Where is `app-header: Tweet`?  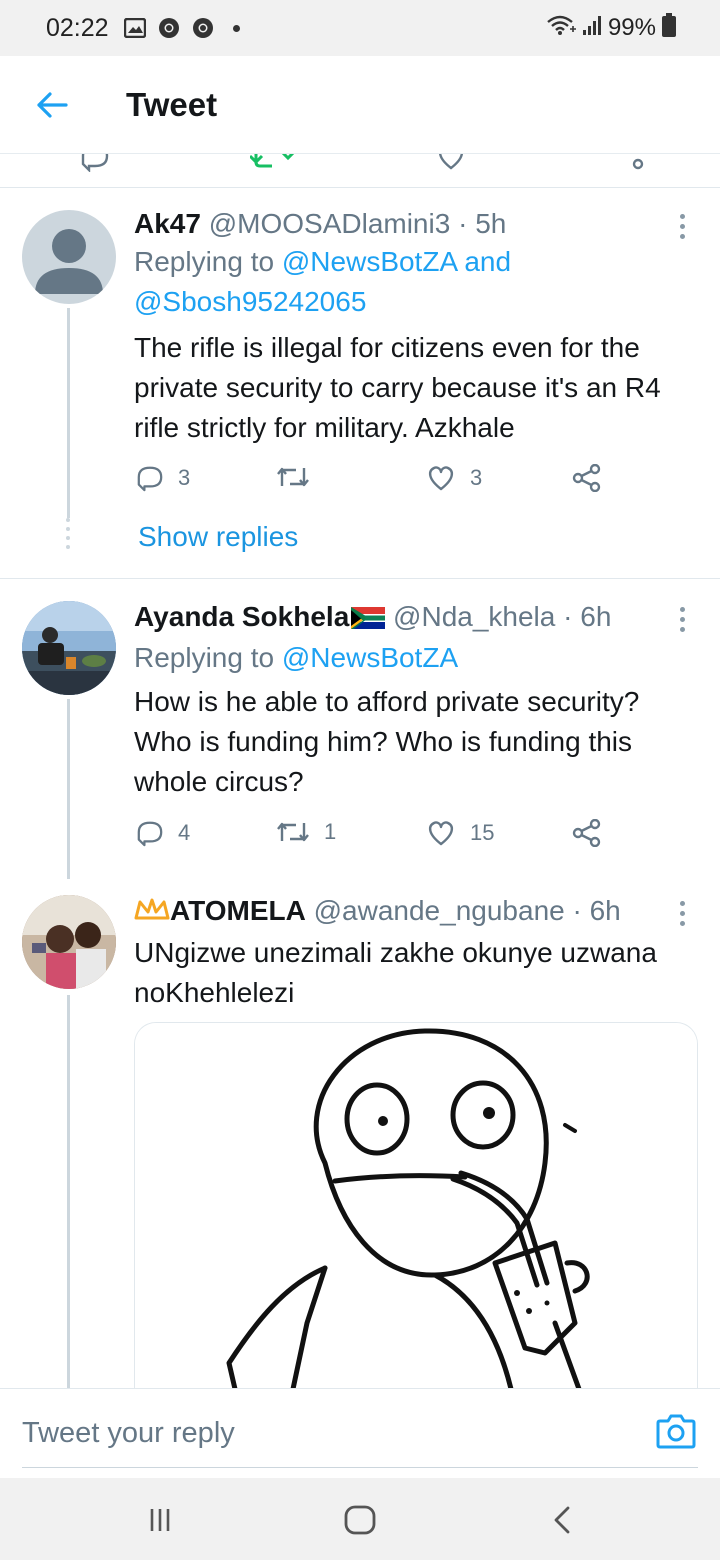
app-header: Tweet is located at coordinates (360, 105).